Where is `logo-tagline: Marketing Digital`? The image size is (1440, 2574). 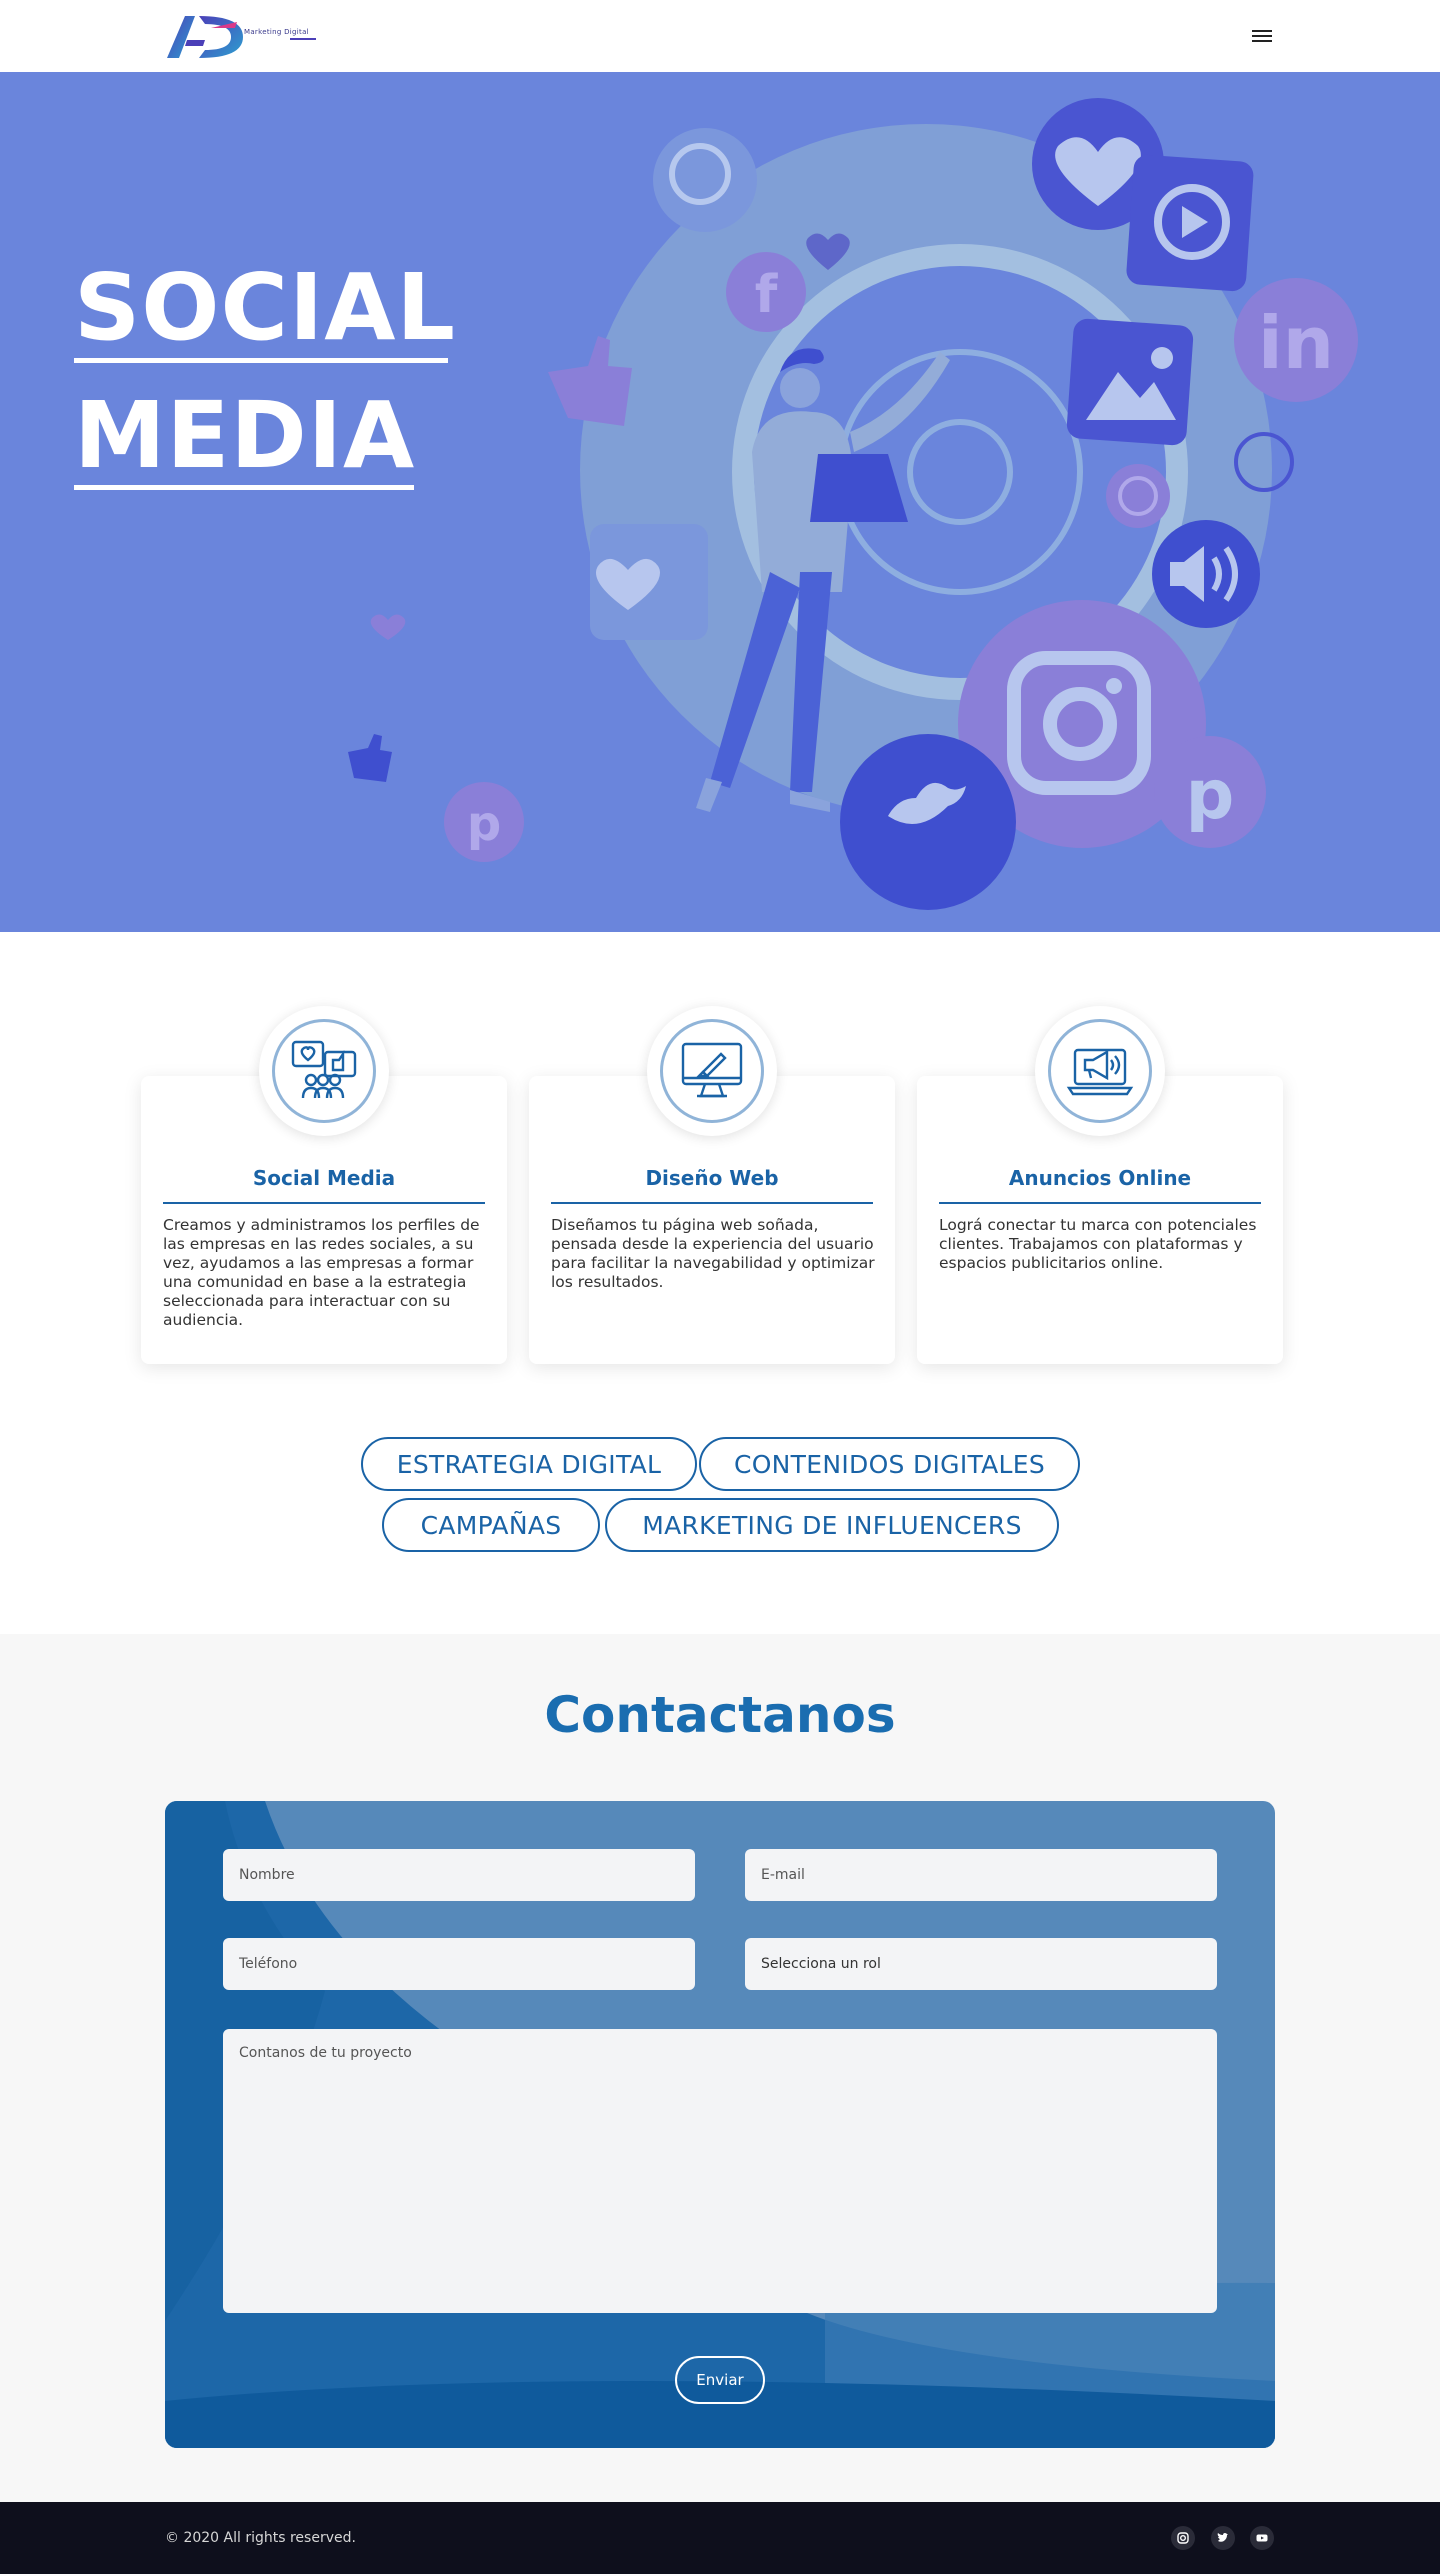
logo-tagline: Marketing Digital is located at coordinates (276, 32).